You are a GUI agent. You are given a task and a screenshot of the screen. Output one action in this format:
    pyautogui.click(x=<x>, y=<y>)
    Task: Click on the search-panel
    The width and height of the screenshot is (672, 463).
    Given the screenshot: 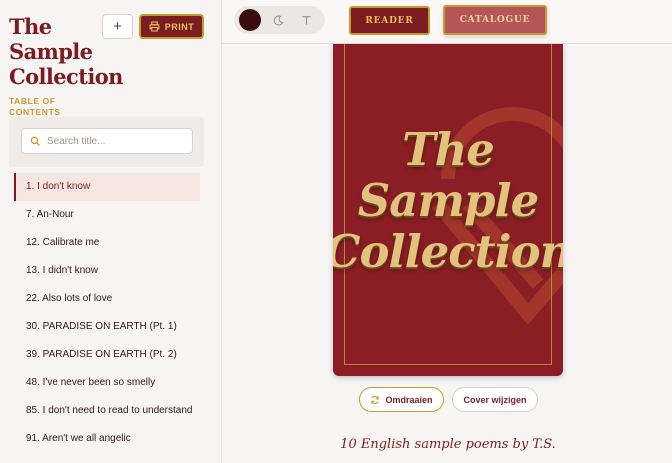 What is the action you would take?
    pyautogui.click(x=106, y=142)
    